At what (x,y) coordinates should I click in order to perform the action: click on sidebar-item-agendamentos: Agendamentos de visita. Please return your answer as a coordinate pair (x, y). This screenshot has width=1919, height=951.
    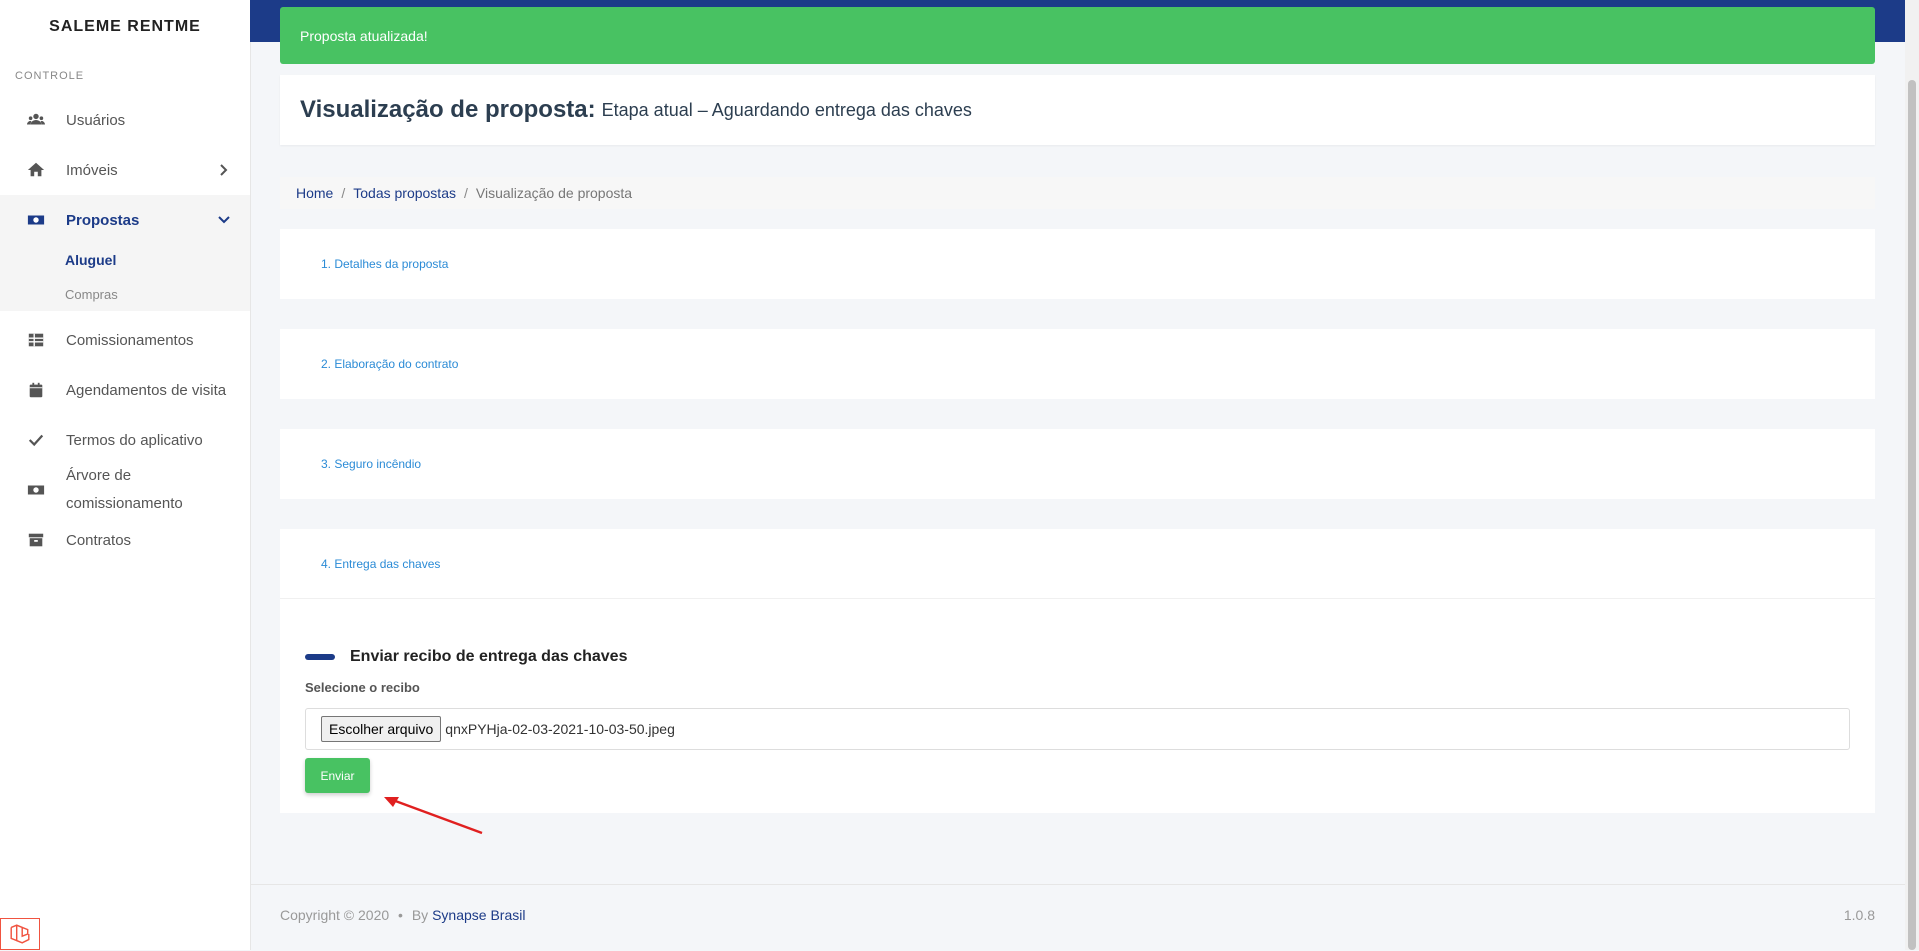
    Looking at the image, I should click on (125, 390).